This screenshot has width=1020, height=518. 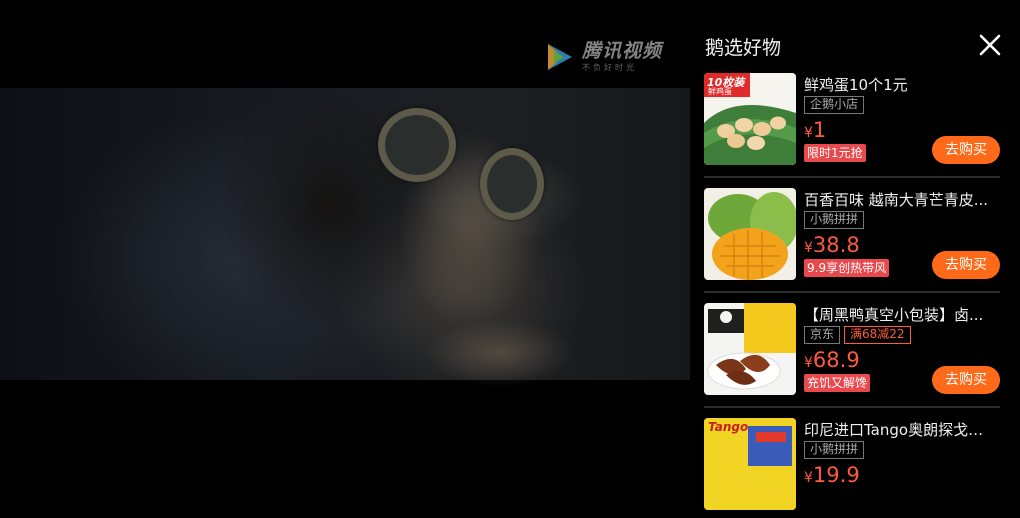 I want to click on product-thumb: 10枚装 鲜鸡蛋, so click(x=750, y=119).